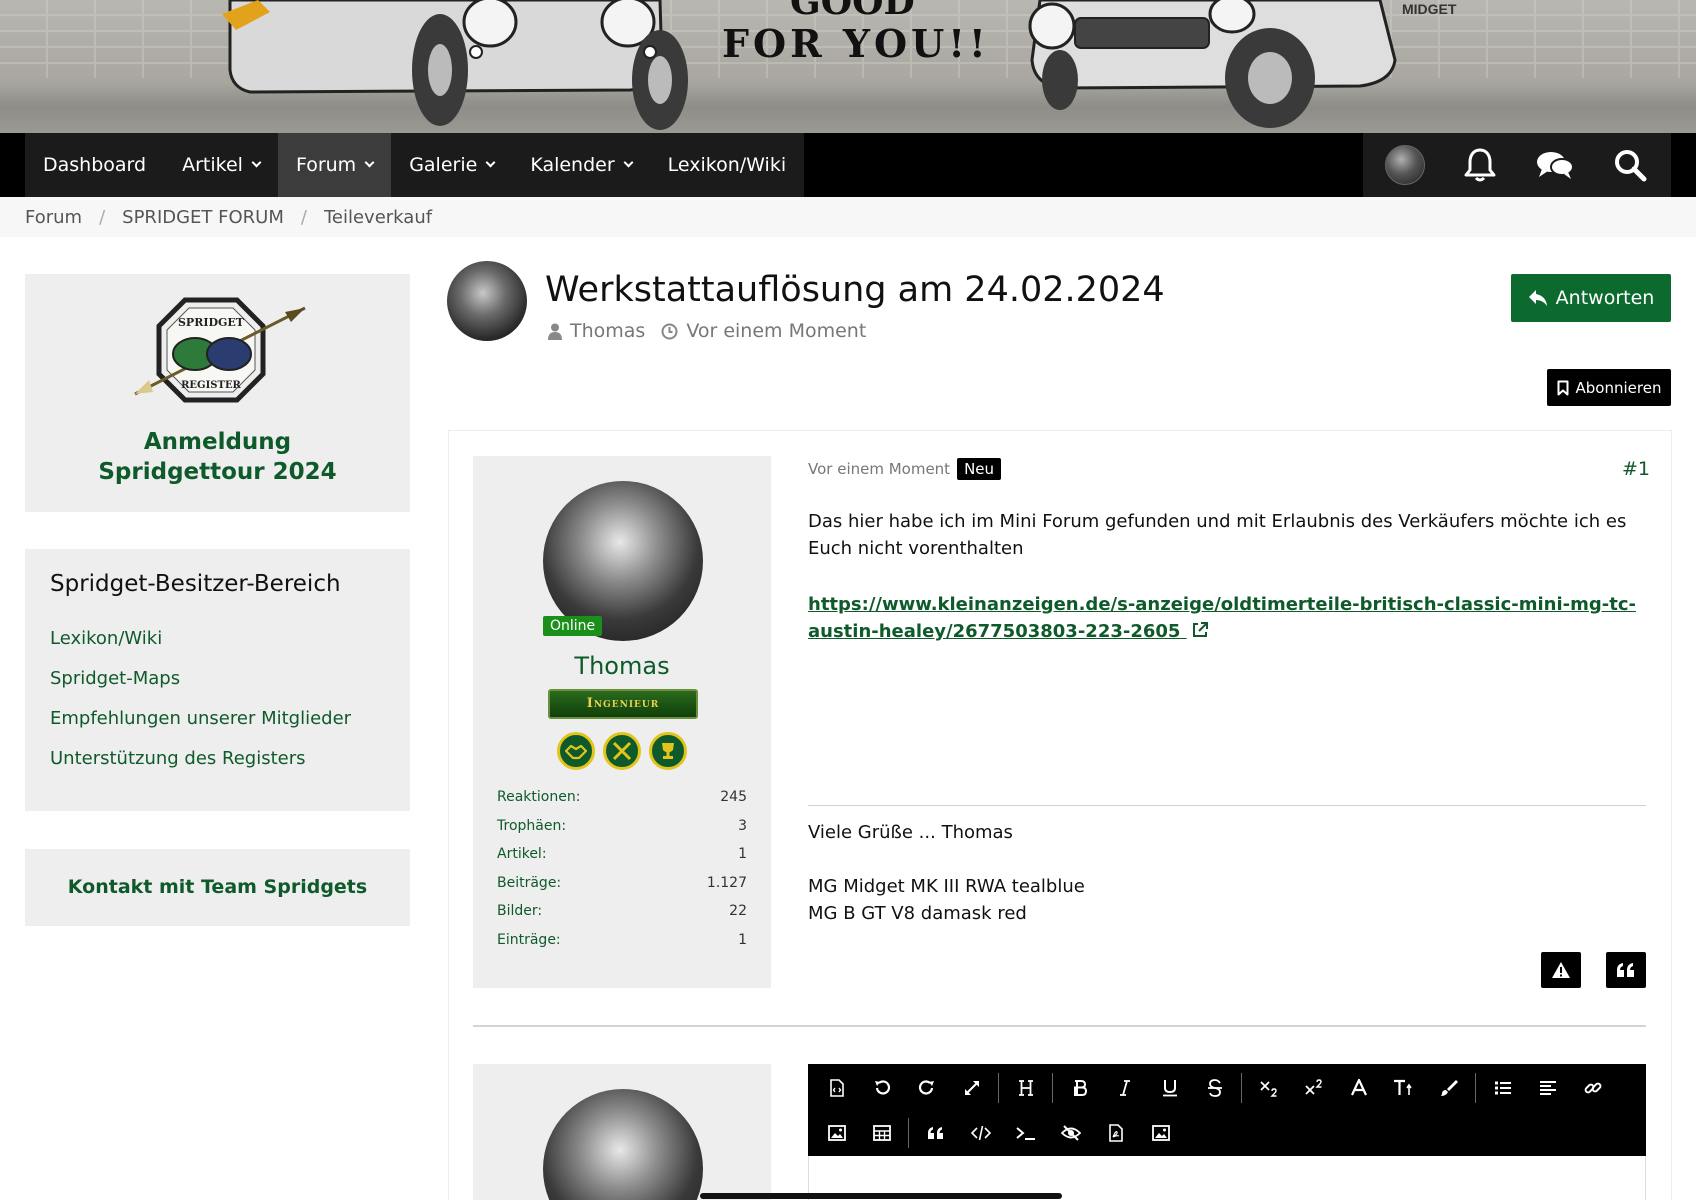  Describe the element at coordinates (926, 1088) in the screenshot. I see `redo-icon` at that location.